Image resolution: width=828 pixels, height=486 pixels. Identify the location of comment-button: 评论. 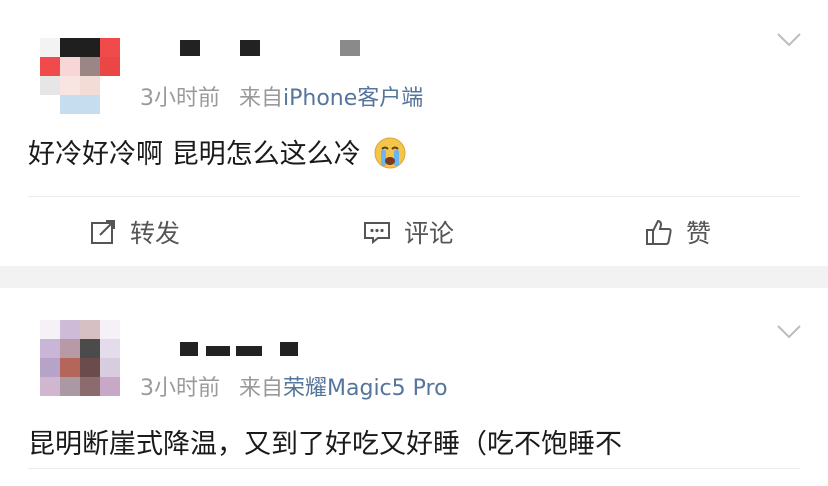
(408, 232).